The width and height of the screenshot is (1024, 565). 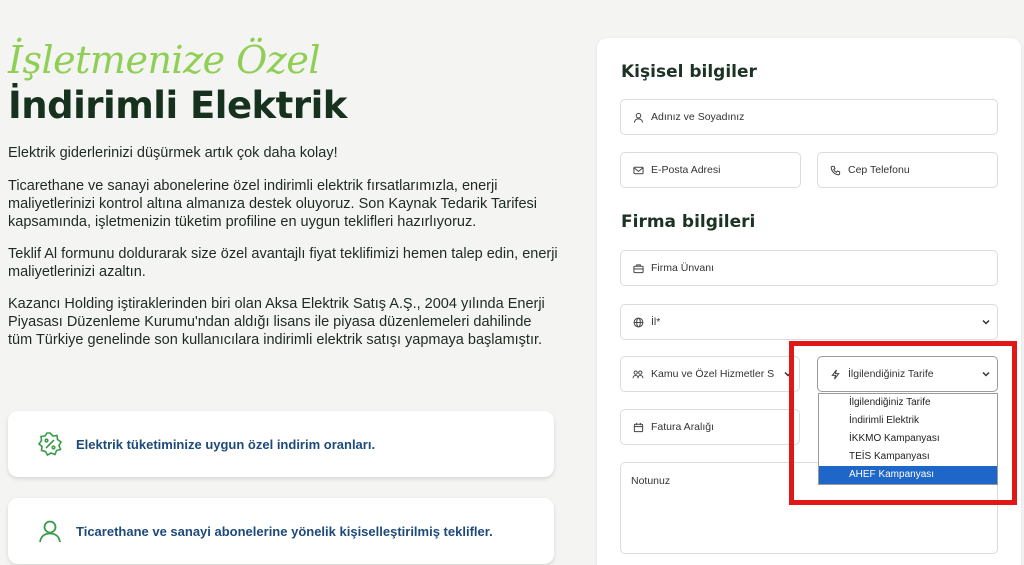 What do you see at coordinates (903, 423) in the screenshot?
I see `highlight-box` at bounding box center [903, 423].